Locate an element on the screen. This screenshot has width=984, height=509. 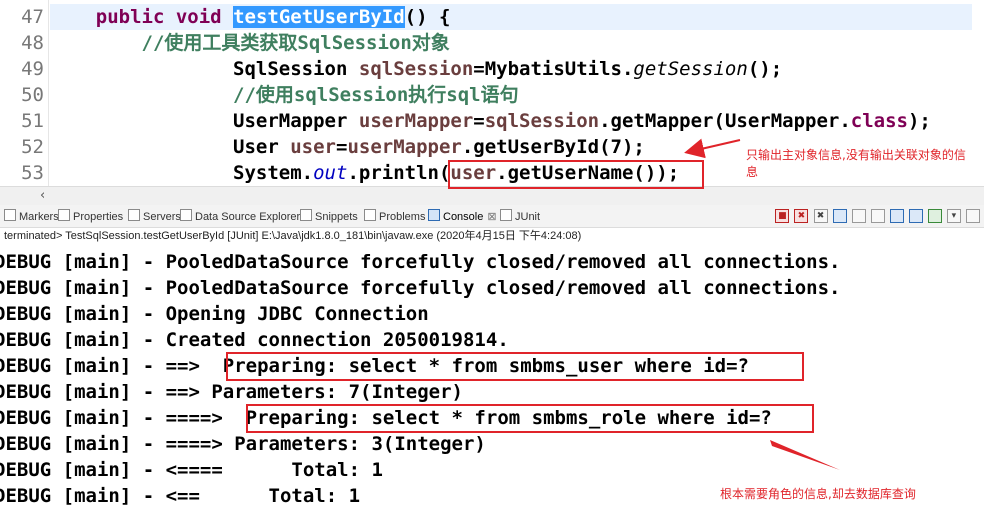
line-number: 48 is located at coordinates (32, 43).